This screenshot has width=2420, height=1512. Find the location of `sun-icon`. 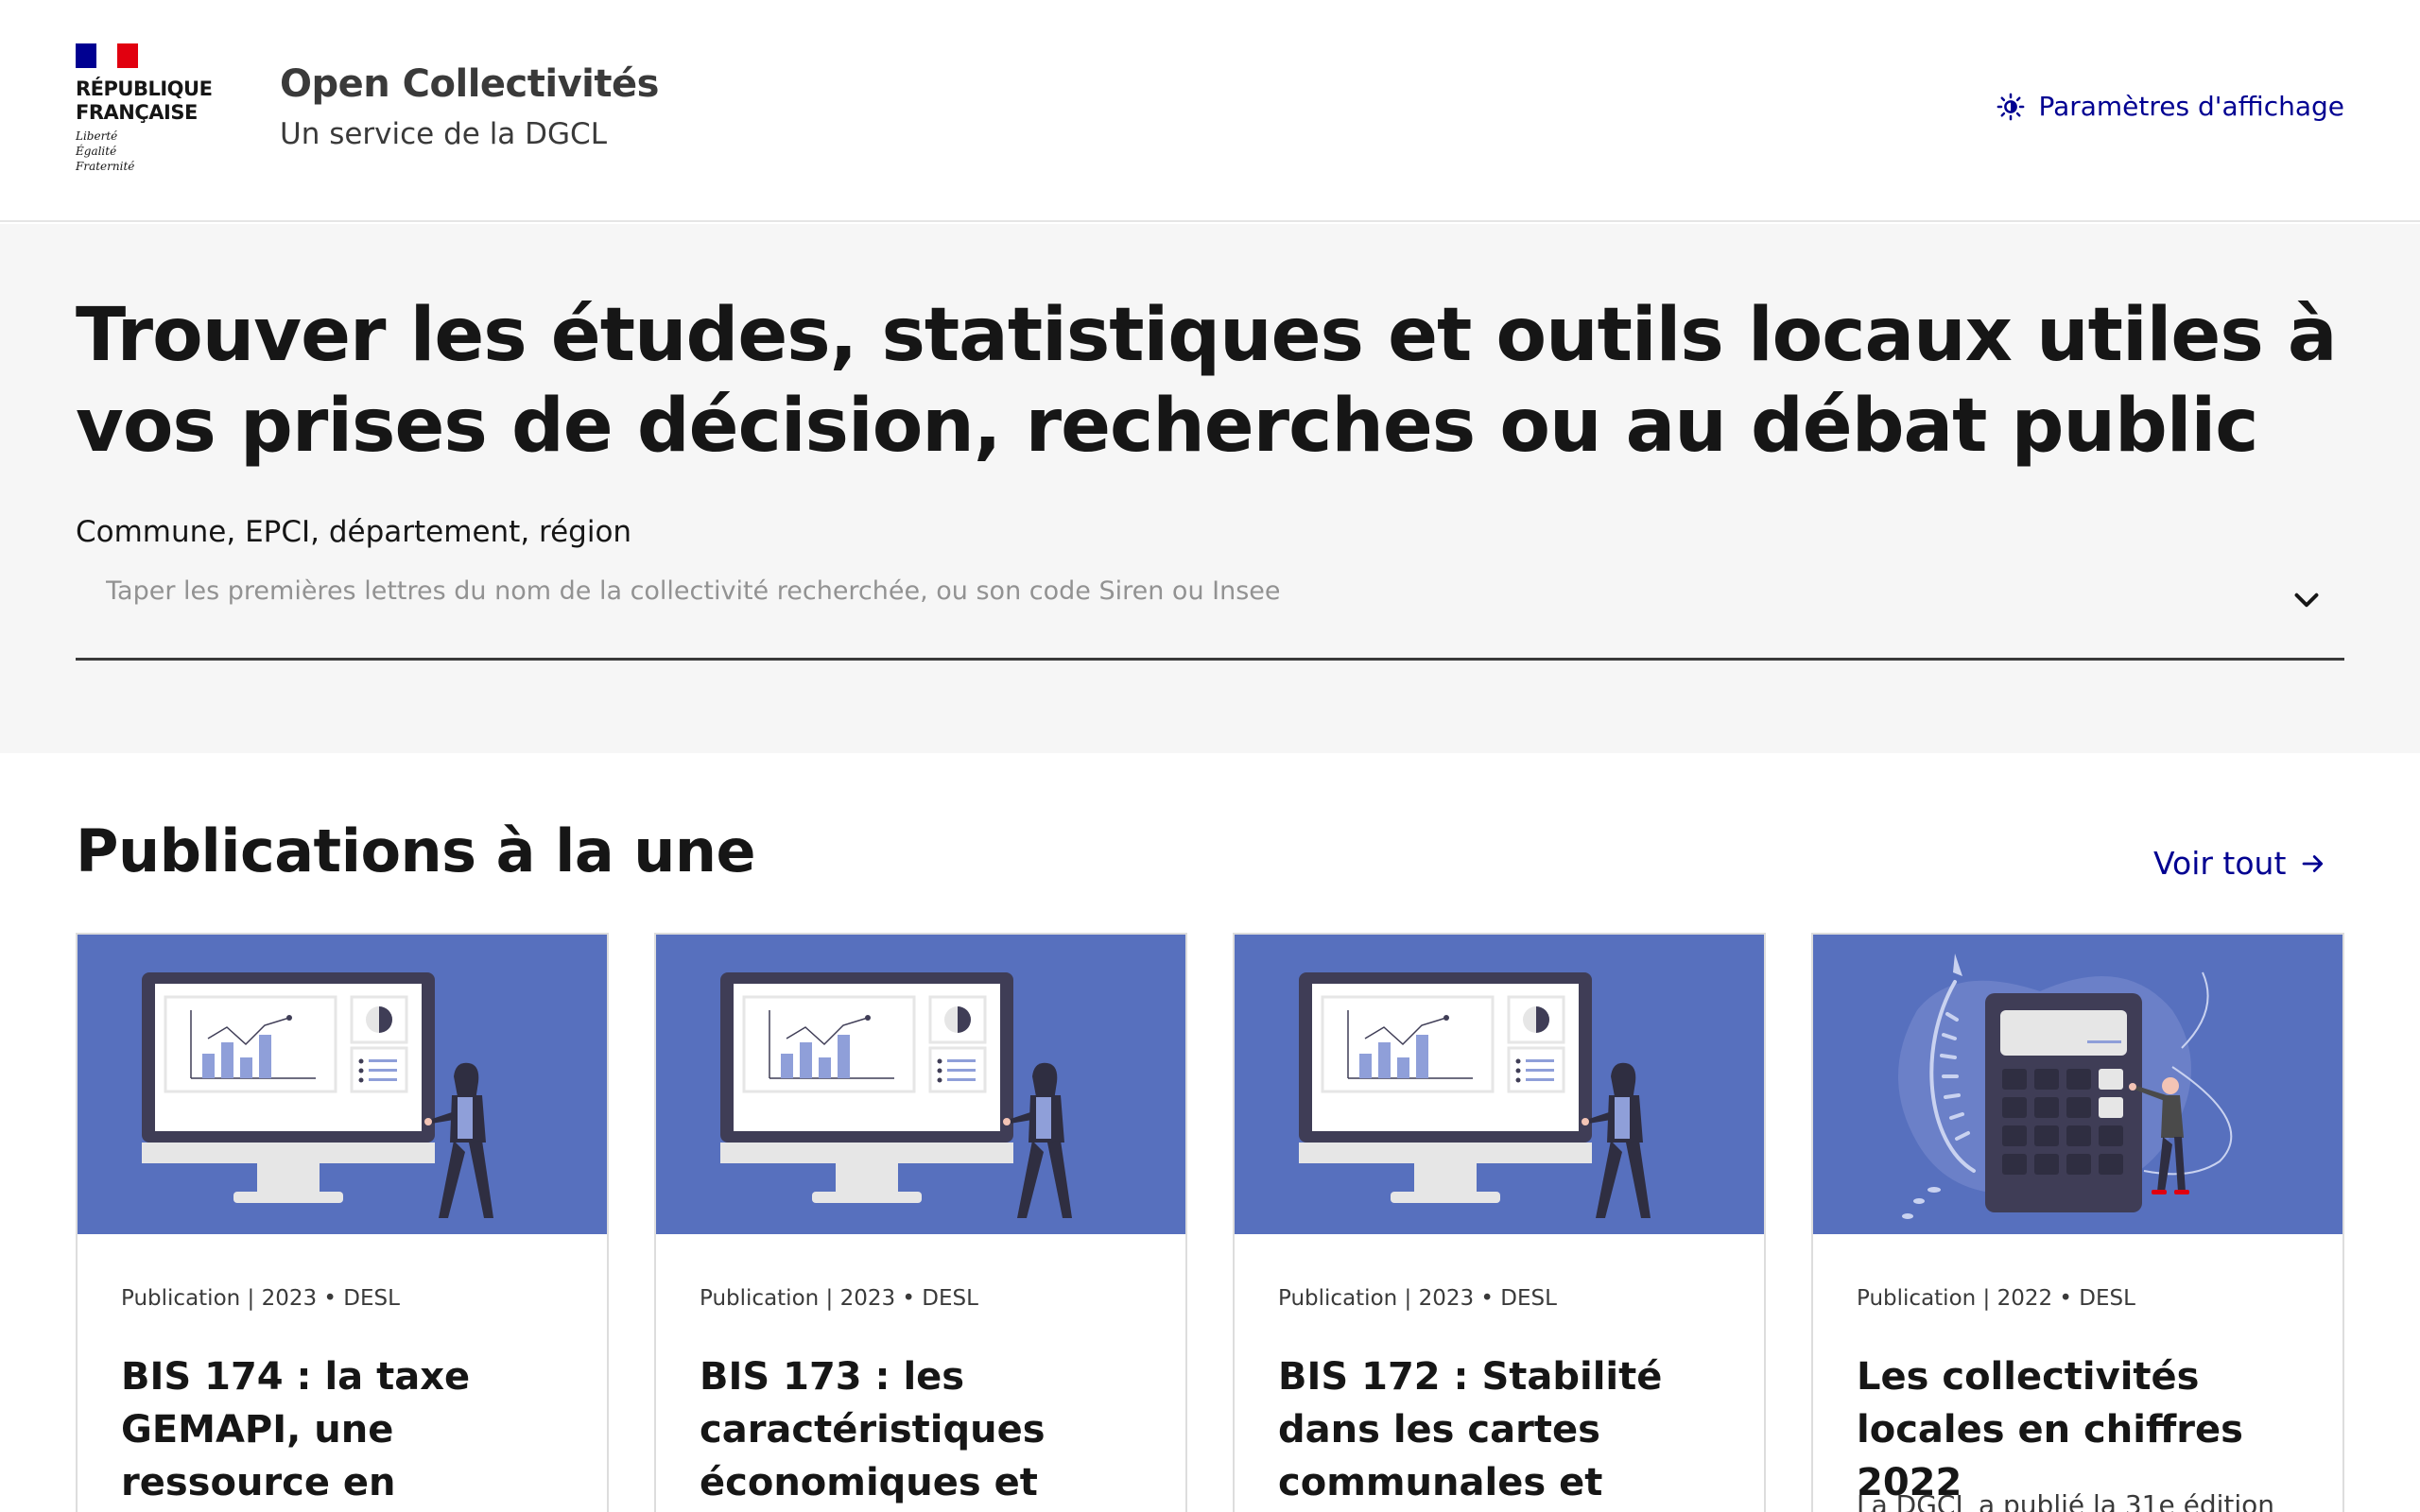

sun-icon is located at coordinates (2011, 106).